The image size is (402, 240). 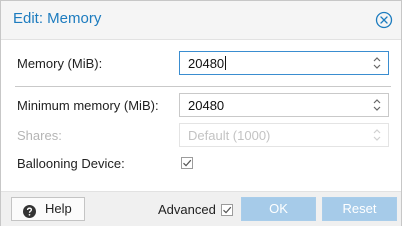 I want to click on text-caret, so click(x=226, y=63).